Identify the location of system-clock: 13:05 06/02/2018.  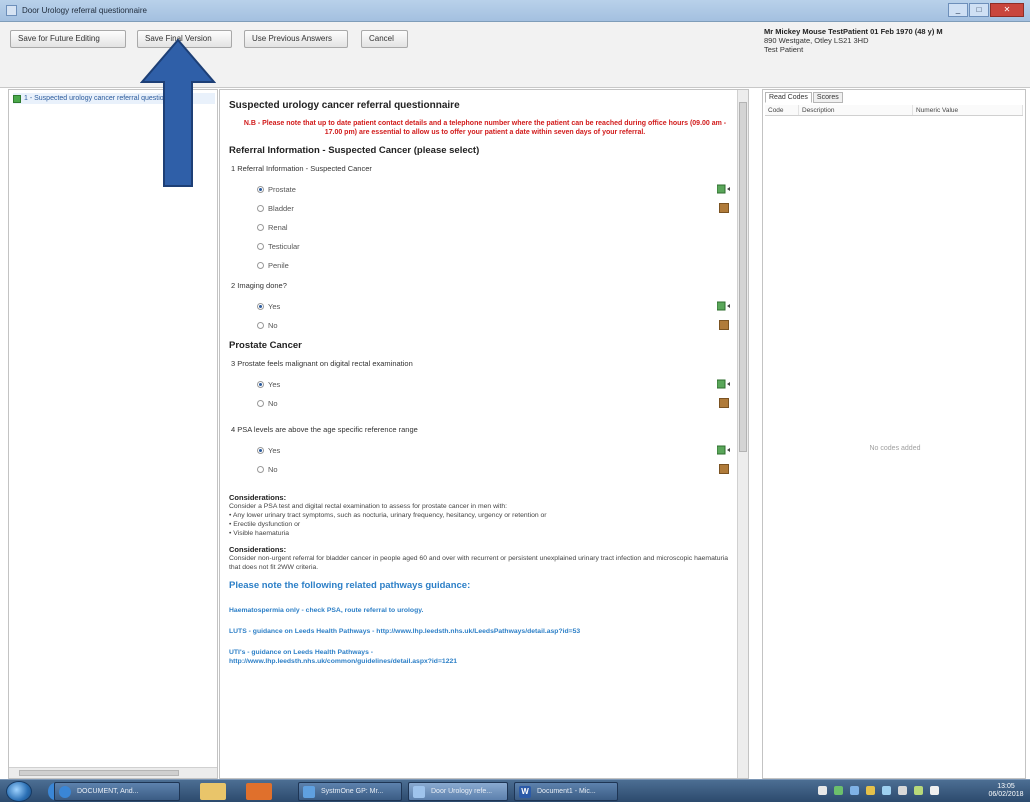
(1006, 791).